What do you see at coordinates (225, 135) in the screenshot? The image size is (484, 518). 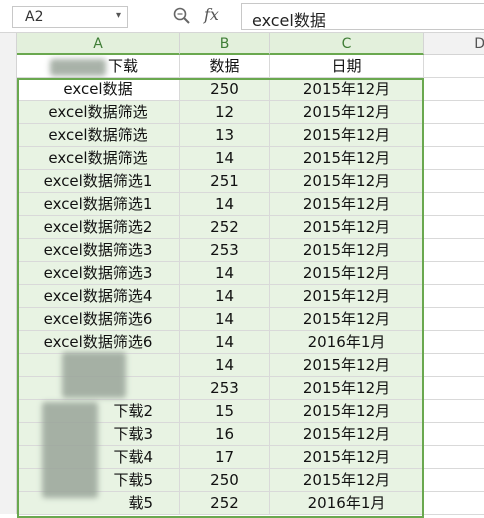 I see `cell-b: 13` at bounding box center [225, 135].